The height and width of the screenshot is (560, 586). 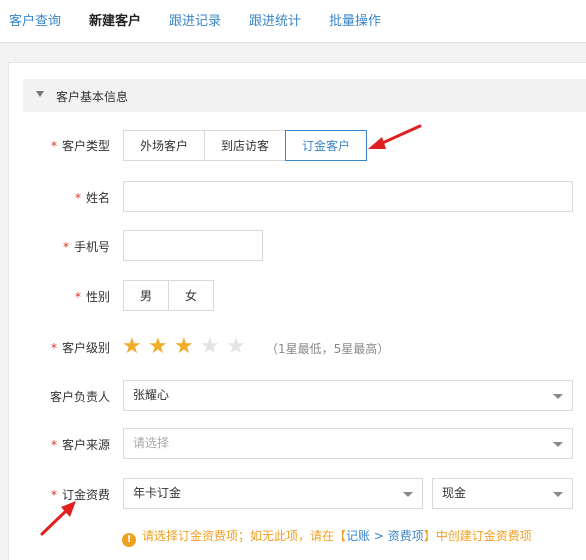 I want to click on owner-select: 张耀心, so click(x=348, y=395).